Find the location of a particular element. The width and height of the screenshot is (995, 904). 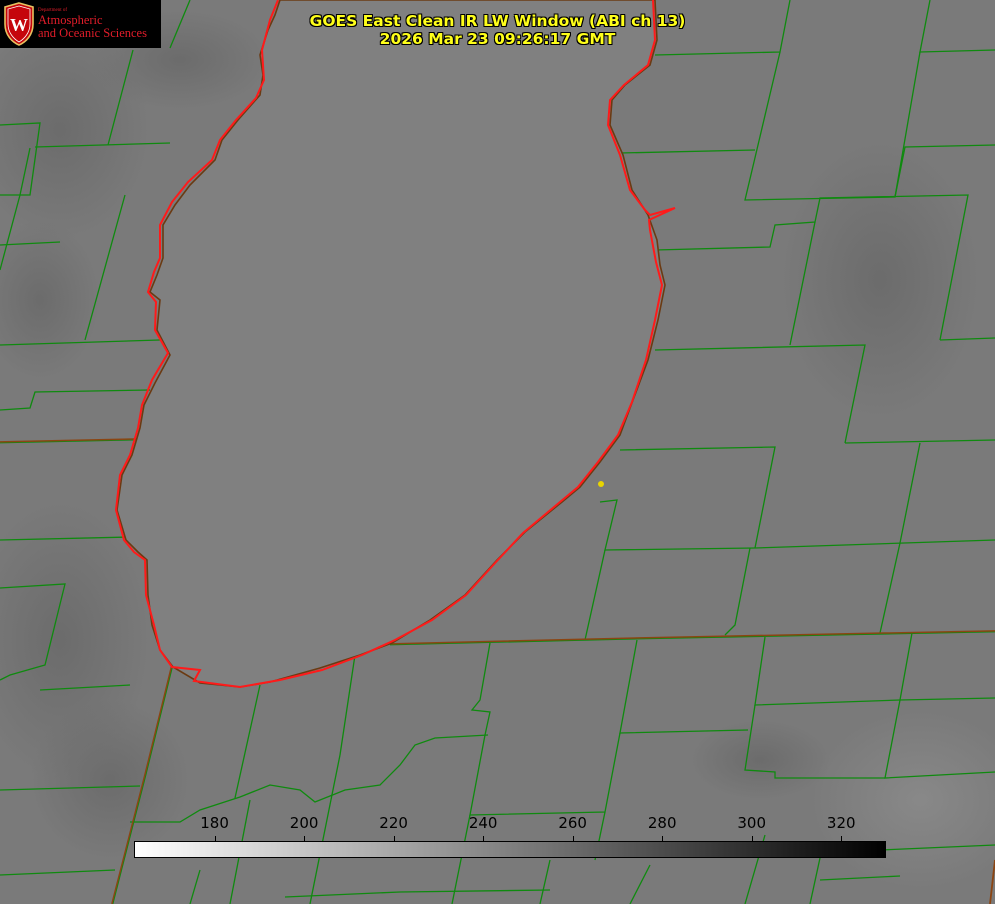

colorbar-tick-label: 220 is located at coordinates (393, 823).